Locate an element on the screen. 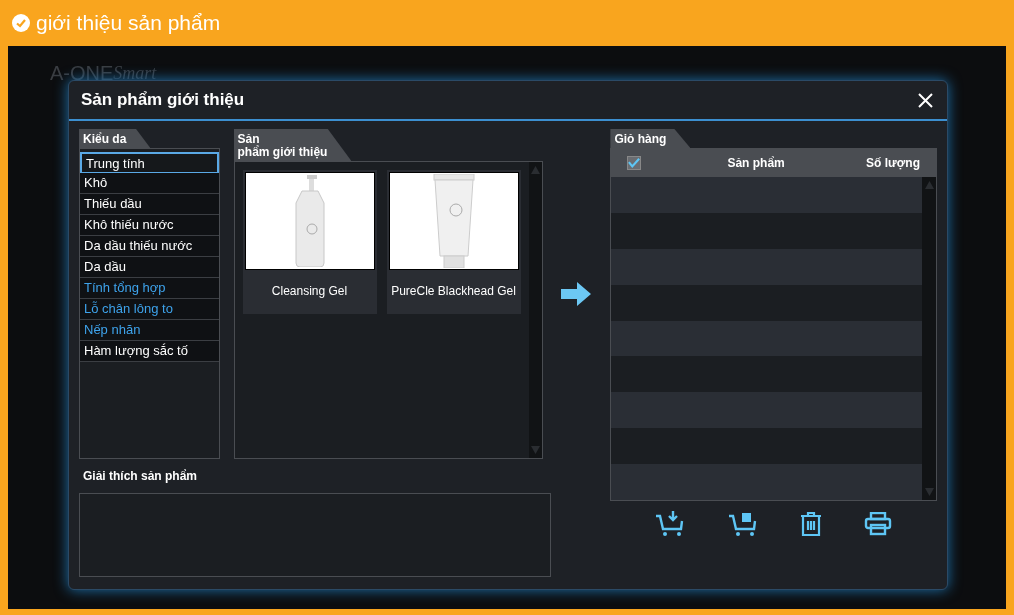  cart-download-icon is located at coordinates (670, 524).